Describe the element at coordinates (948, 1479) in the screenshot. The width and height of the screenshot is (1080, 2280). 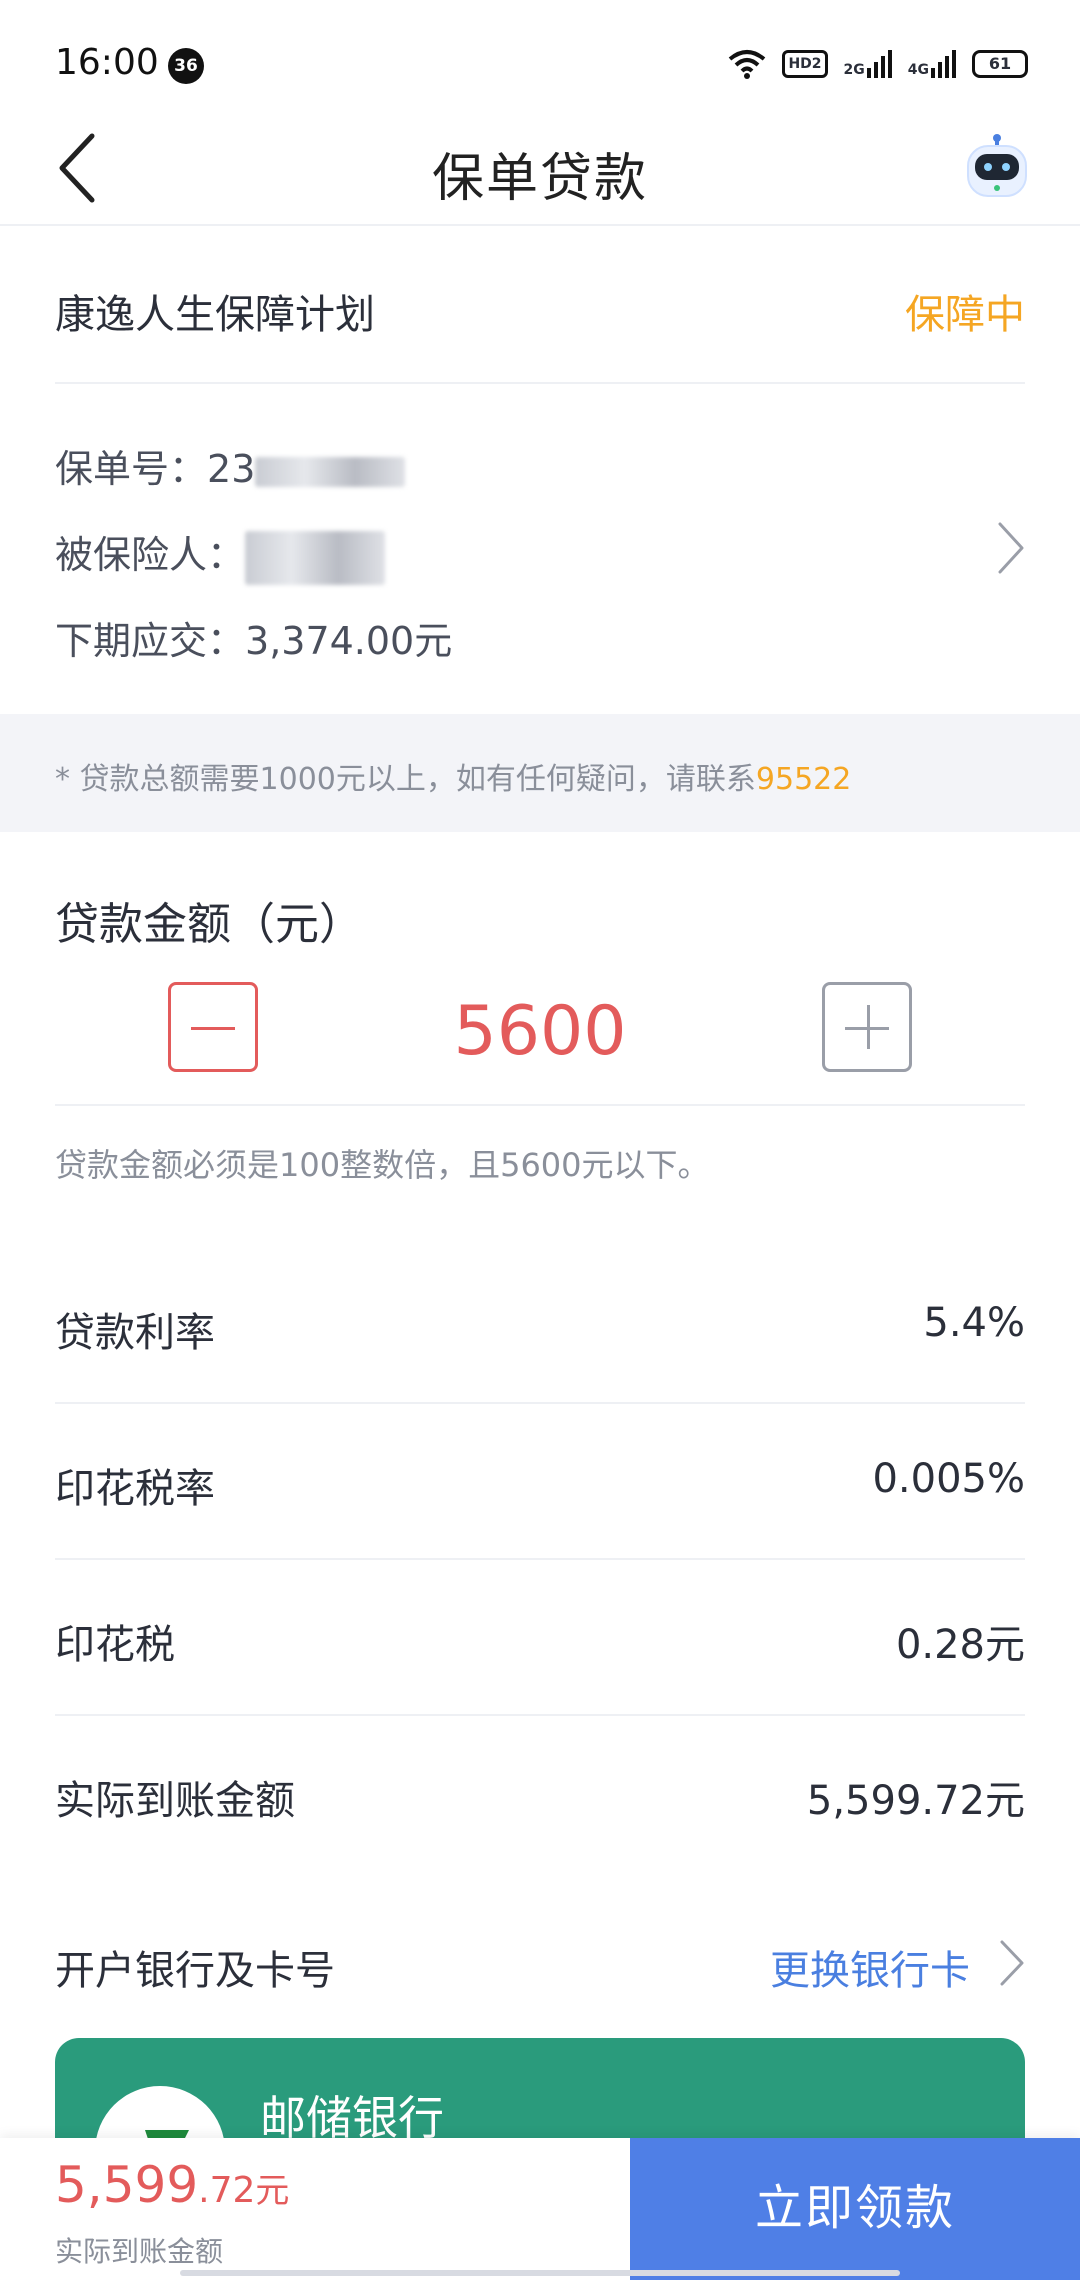
I see `detail-value: 0.005%` at that location.